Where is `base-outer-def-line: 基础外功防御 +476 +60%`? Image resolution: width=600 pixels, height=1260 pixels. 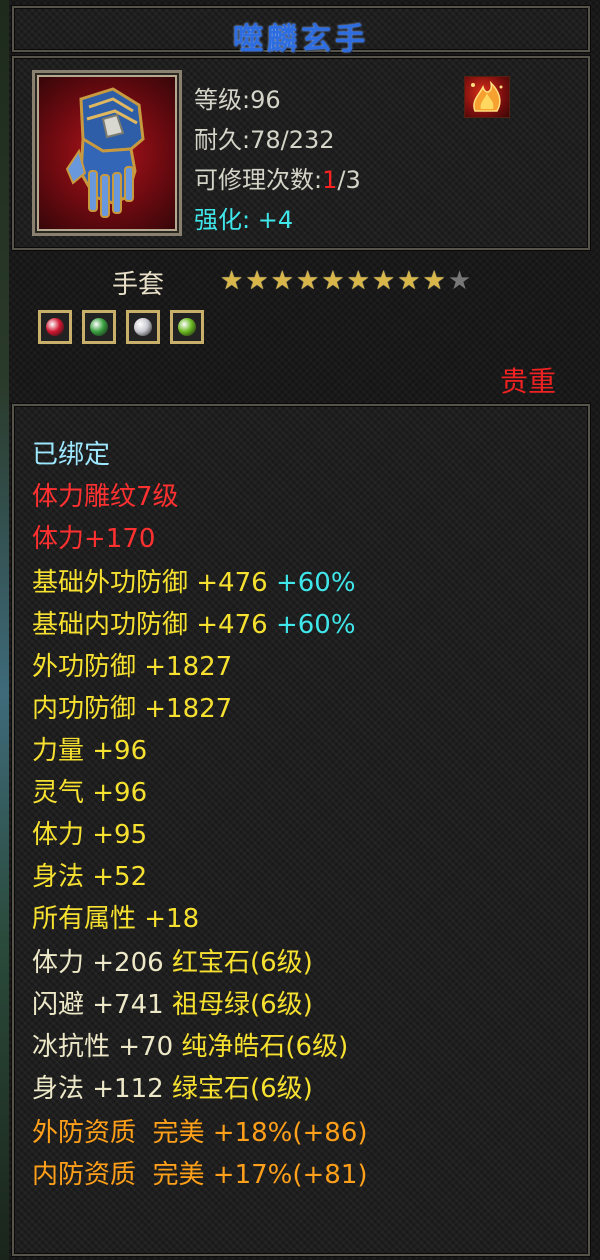
base-outer-def-line: 基础外功防御 +476 +60% is located at coordinates (194, 580).